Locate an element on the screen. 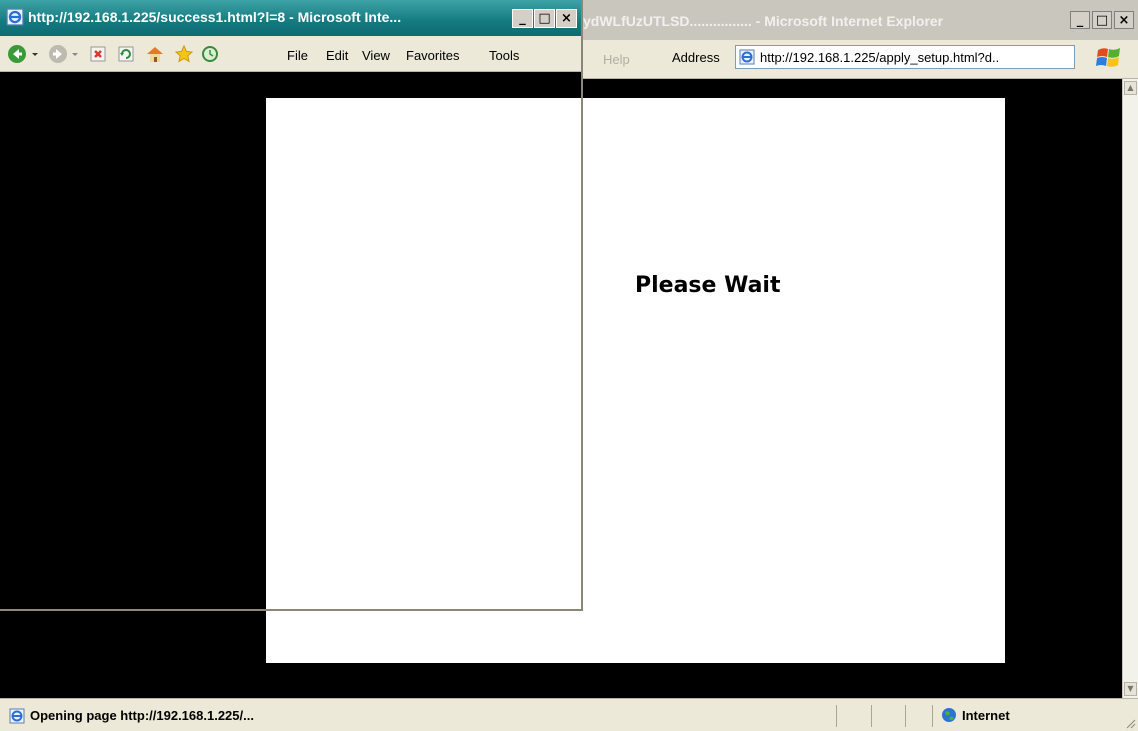 The width and height of the screenshot is (1138, 731). back-icon is located at coordinates (17, 54).